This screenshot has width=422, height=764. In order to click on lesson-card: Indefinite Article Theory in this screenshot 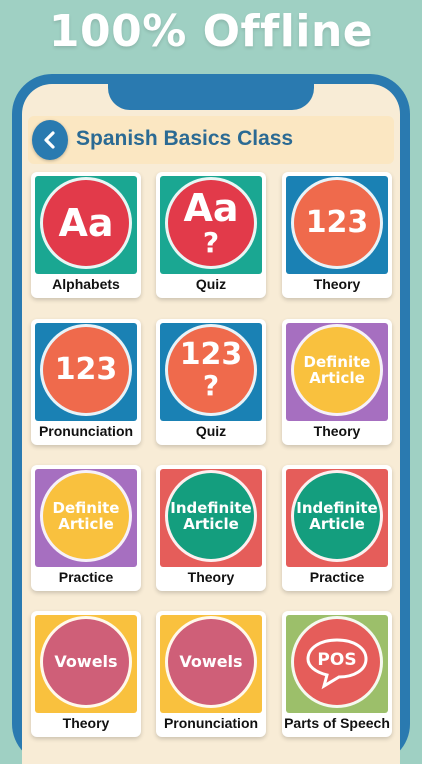, I will do `click(211, 528)`.